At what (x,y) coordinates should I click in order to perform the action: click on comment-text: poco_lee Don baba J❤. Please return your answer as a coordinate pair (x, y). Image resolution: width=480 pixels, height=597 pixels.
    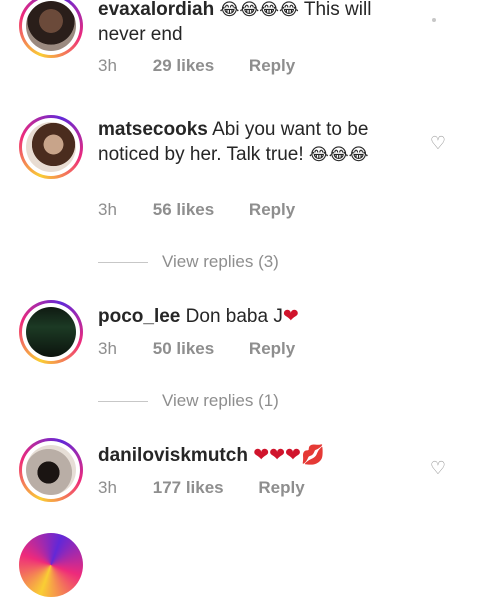
    Looking at the image, I should click on (258, 316).